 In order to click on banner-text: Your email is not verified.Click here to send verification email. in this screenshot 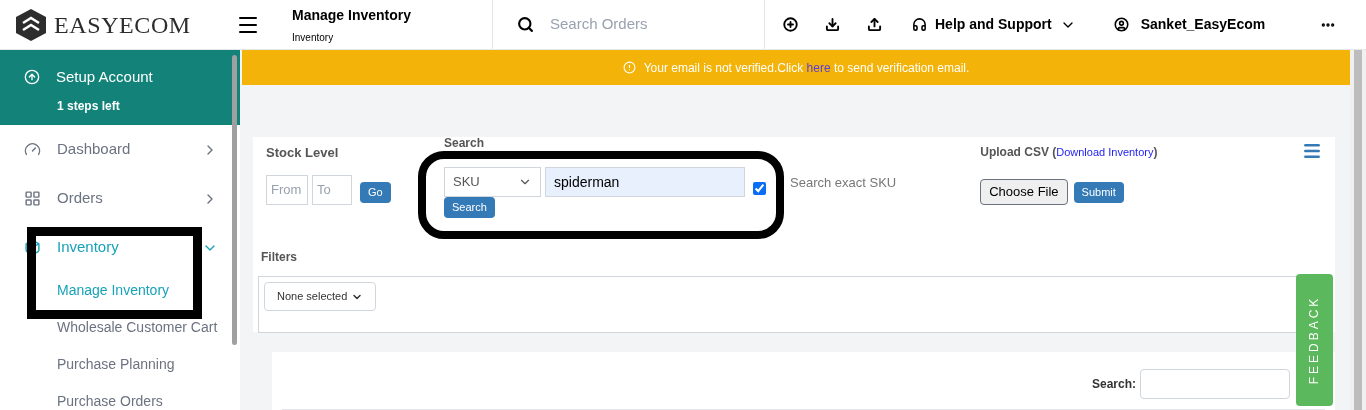, I will do `click(806, 68)`.